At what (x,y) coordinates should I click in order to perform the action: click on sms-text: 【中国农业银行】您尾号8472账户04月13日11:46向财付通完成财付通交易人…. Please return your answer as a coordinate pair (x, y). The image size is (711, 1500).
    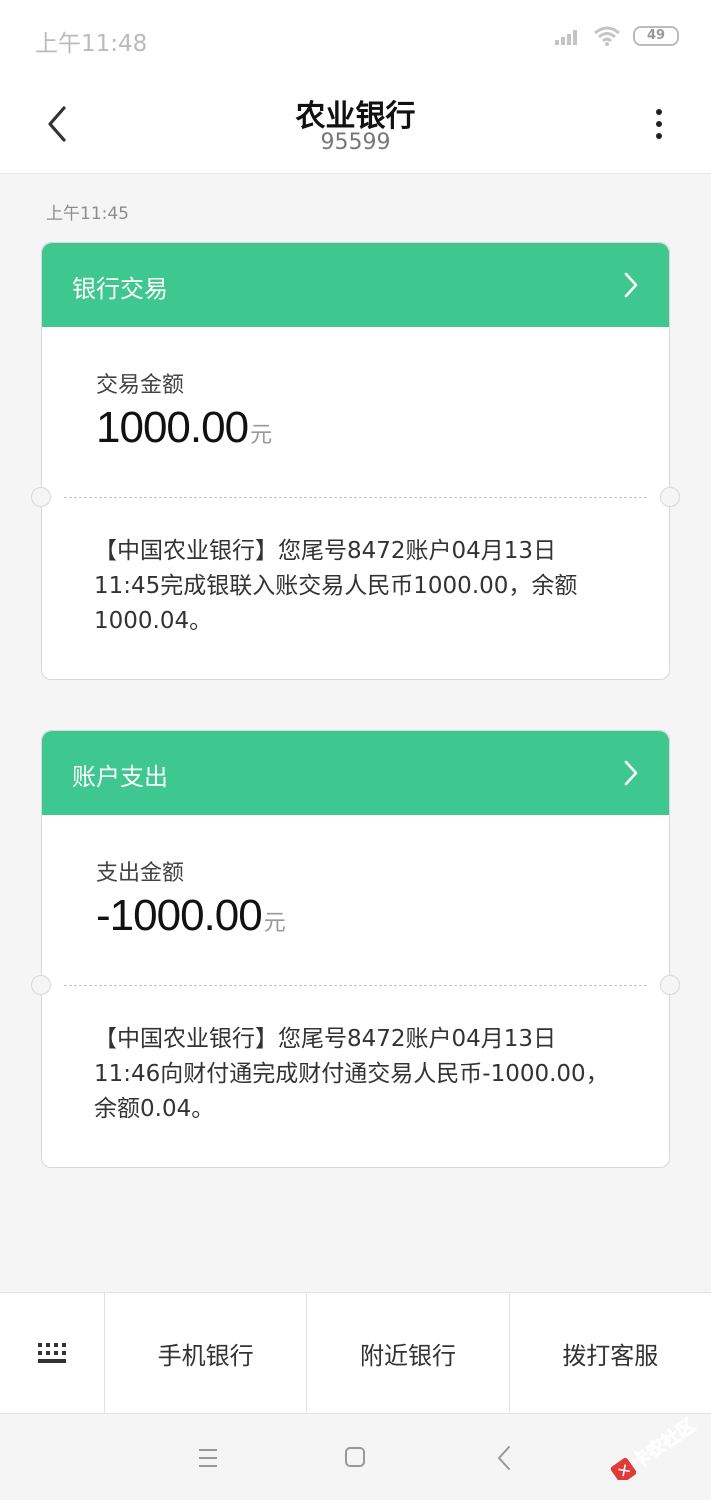
    Looking at the image, I should click on (351, 1074).